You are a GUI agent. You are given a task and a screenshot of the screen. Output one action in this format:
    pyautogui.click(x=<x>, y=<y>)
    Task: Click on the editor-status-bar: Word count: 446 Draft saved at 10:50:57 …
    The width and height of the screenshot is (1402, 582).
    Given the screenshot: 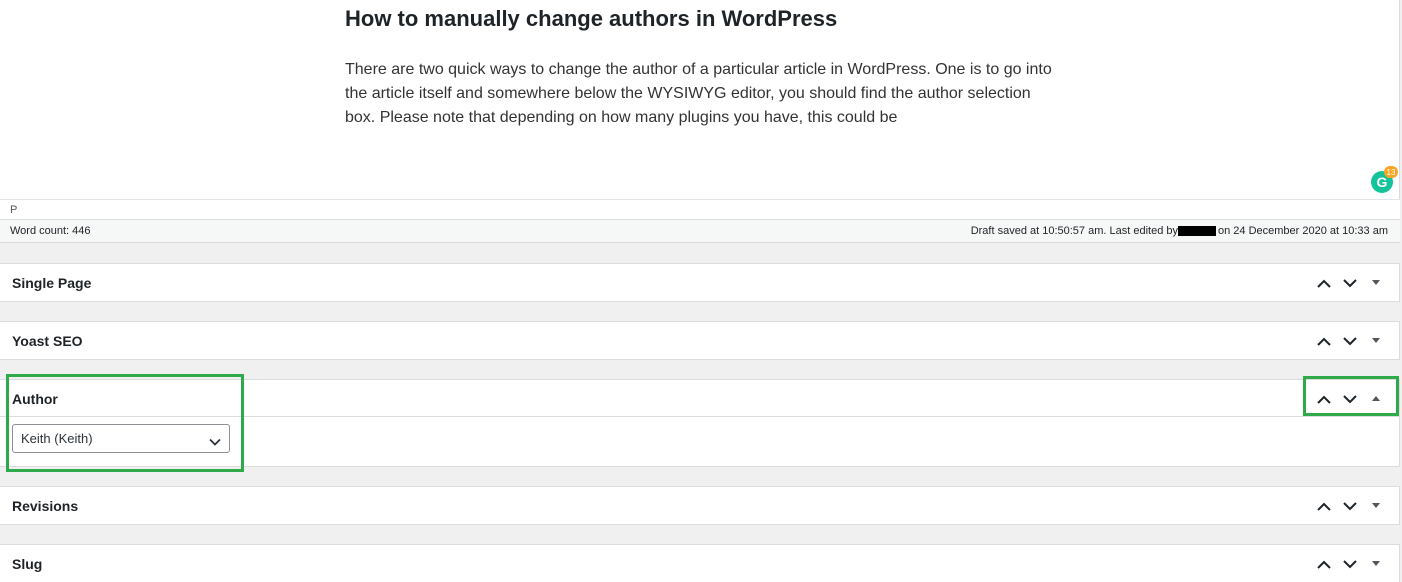 What is the action you would take?
    pyautogui.click(x=700, y=231)
    